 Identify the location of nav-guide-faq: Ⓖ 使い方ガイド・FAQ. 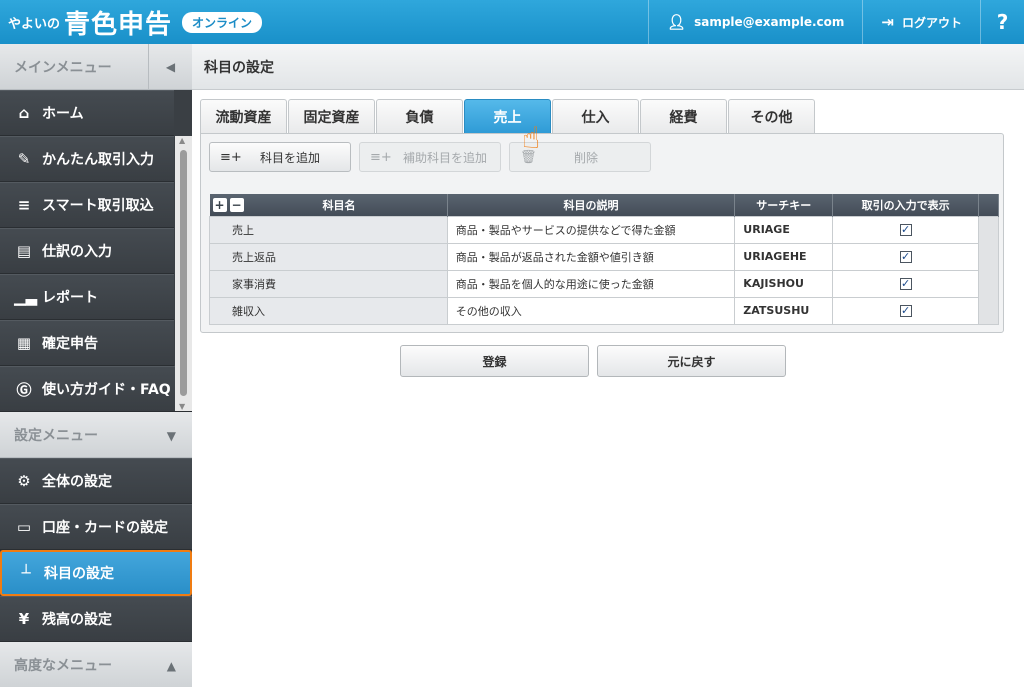
(96, 389).